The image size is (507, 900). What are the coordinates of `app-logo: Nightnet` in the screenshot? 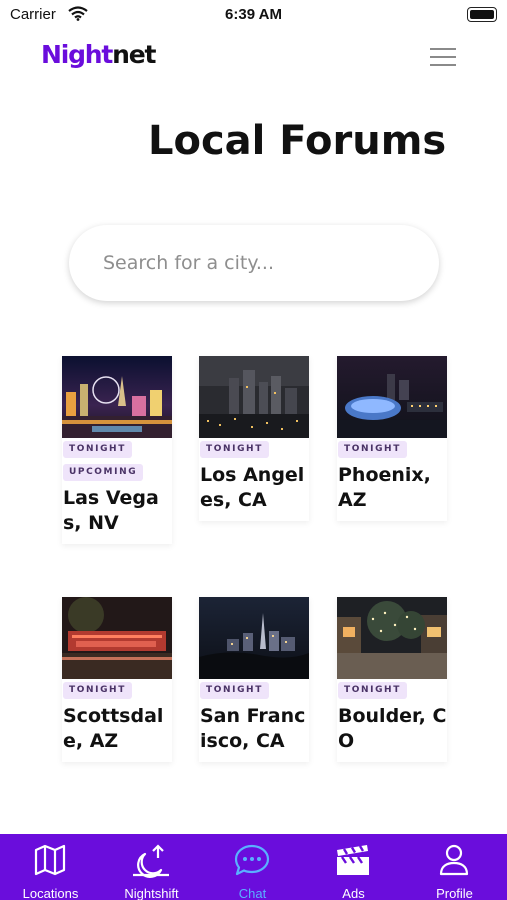 It's located at (98, 54).